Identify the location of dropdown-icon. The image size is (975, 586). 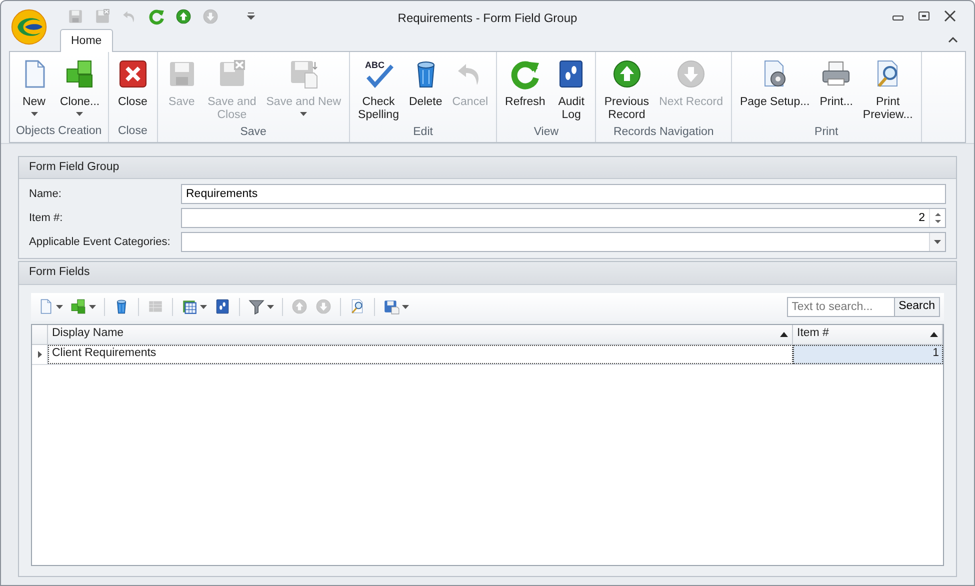
(937, 242).